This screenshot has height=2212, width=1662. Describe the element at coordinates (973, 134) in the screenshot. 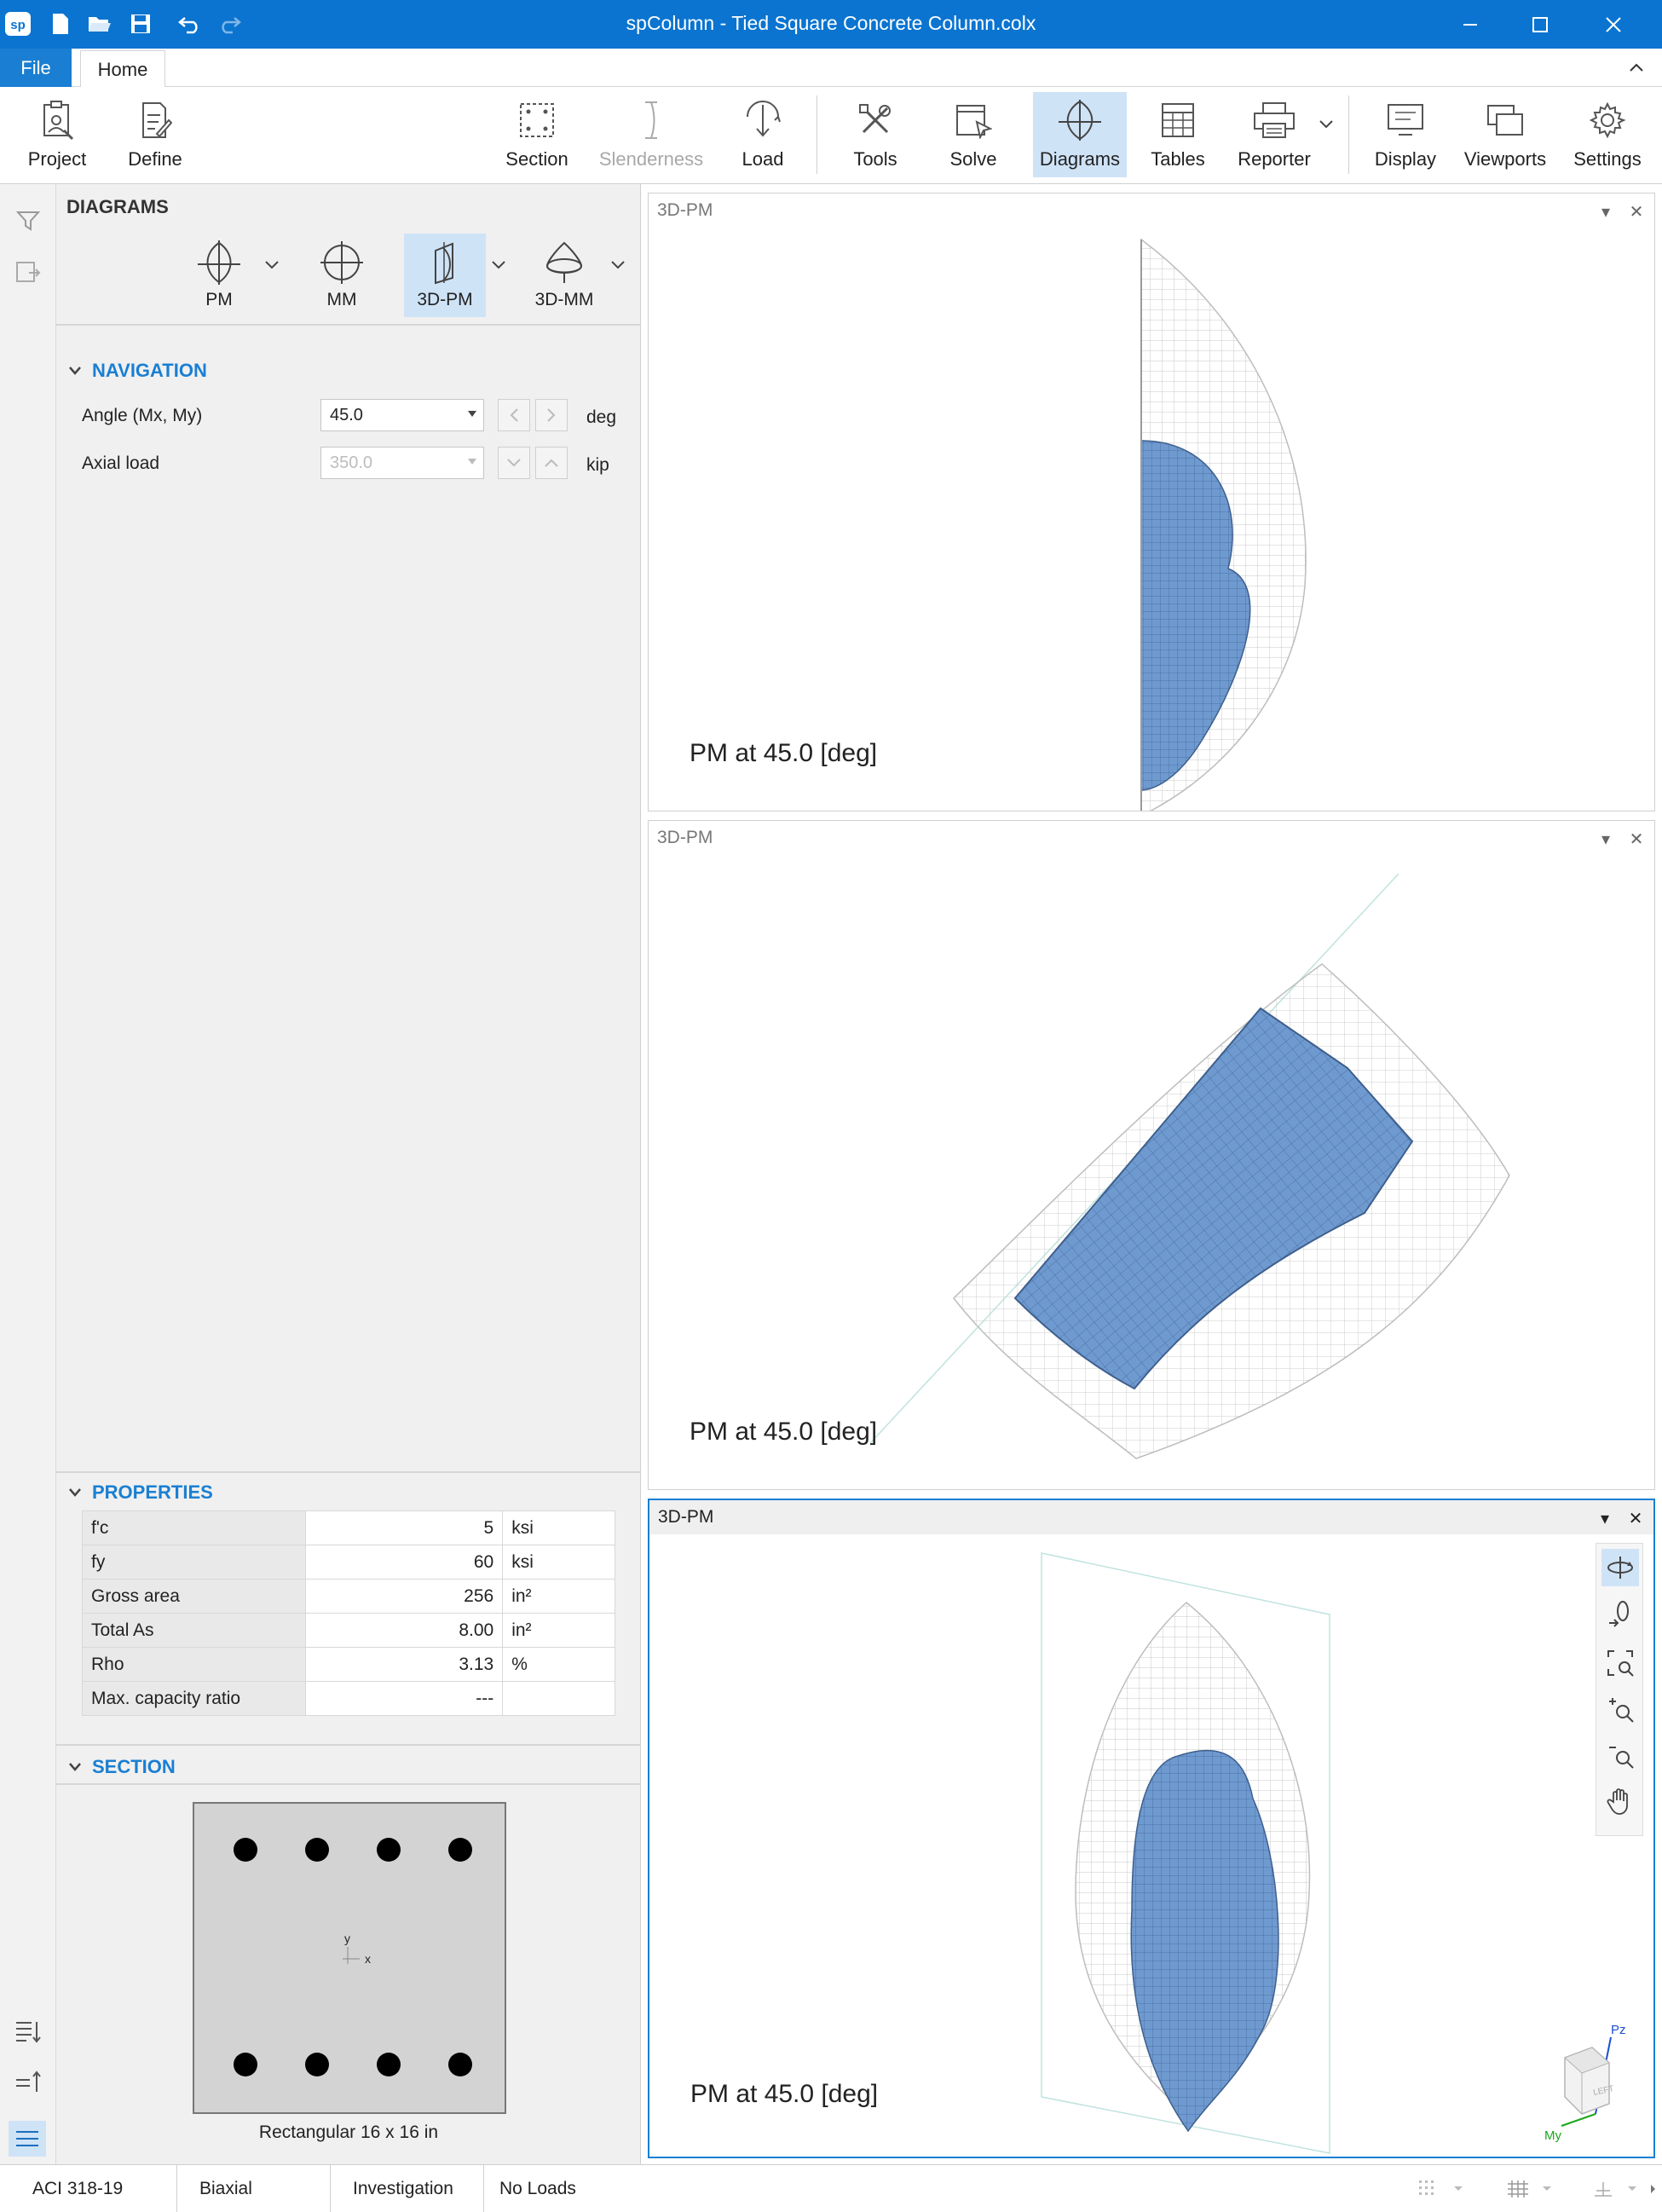

I see `solve-button: Solve` at that location.